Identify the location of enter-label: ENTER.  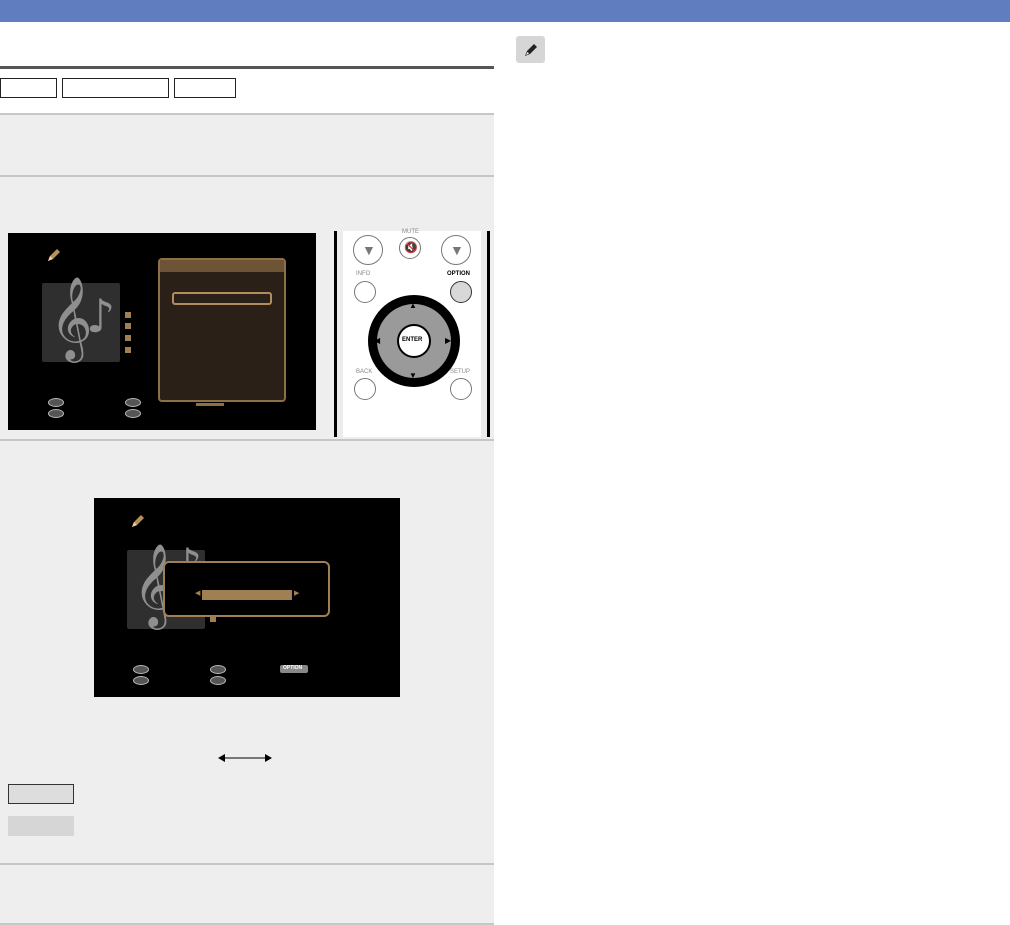
(412, 340).